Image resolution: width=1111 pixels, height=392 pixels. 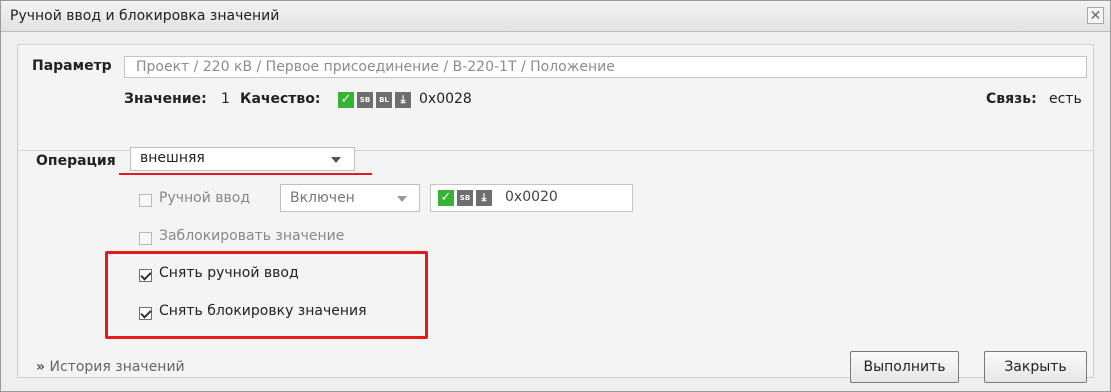 What do you see at coordinates (76, 161) in the screenshot?
I see `operation-label: Операция` at bounding box center [76, 161].